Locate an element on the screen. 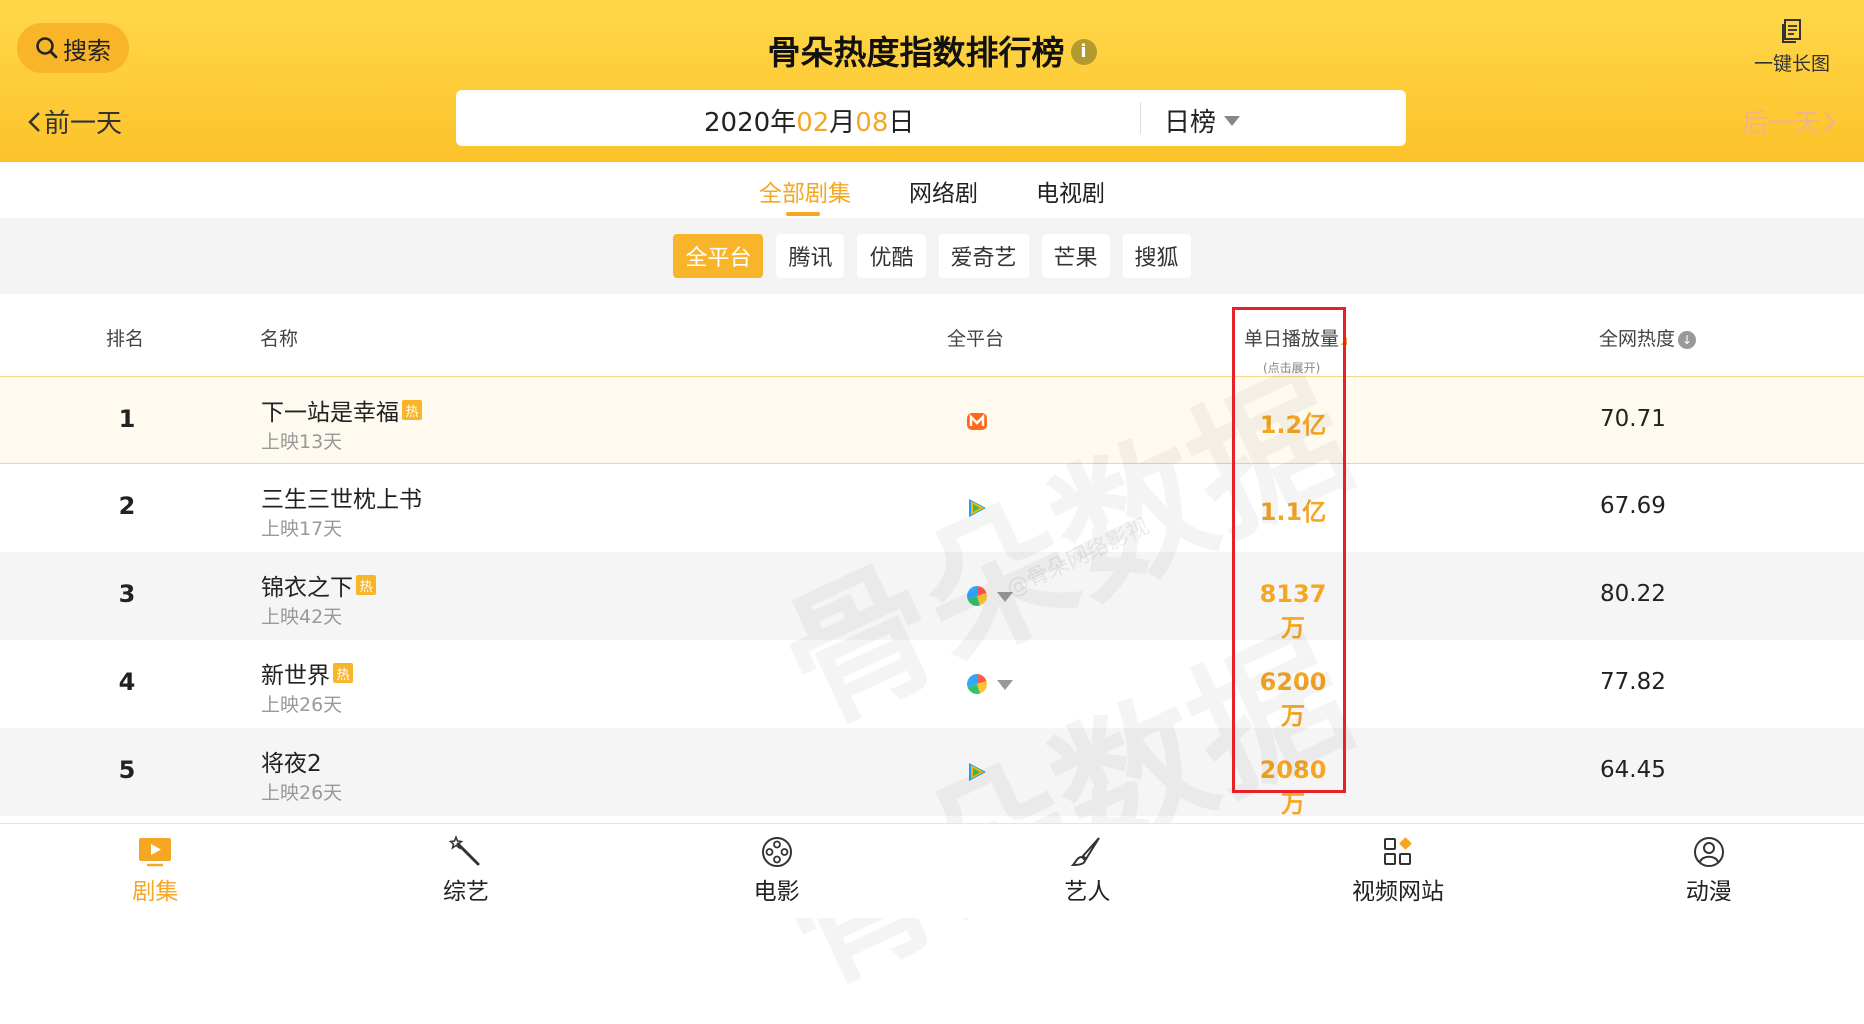 This screenshot has width=1864, height=1024. nav-anime-label: 动漫 is located at coordinates (1708, 892).